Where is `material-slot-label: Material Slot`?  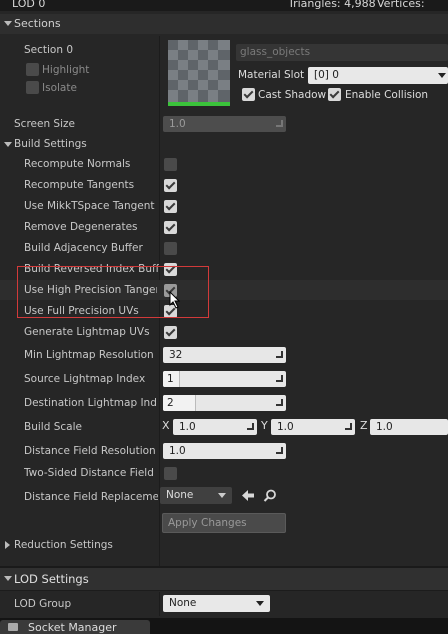 material-slot-label: Material Slot is located at coordinates (271, 75).